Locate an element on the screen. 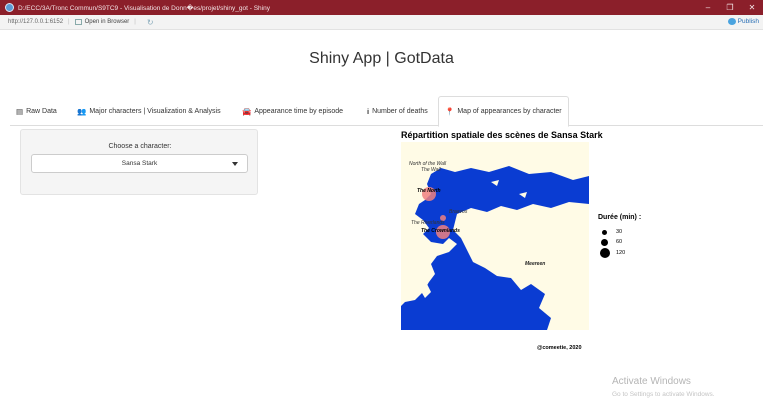 This screenshot has height=399, width=763. open-in-browser-button: Open in Browser is located at coordinates (102, 22).